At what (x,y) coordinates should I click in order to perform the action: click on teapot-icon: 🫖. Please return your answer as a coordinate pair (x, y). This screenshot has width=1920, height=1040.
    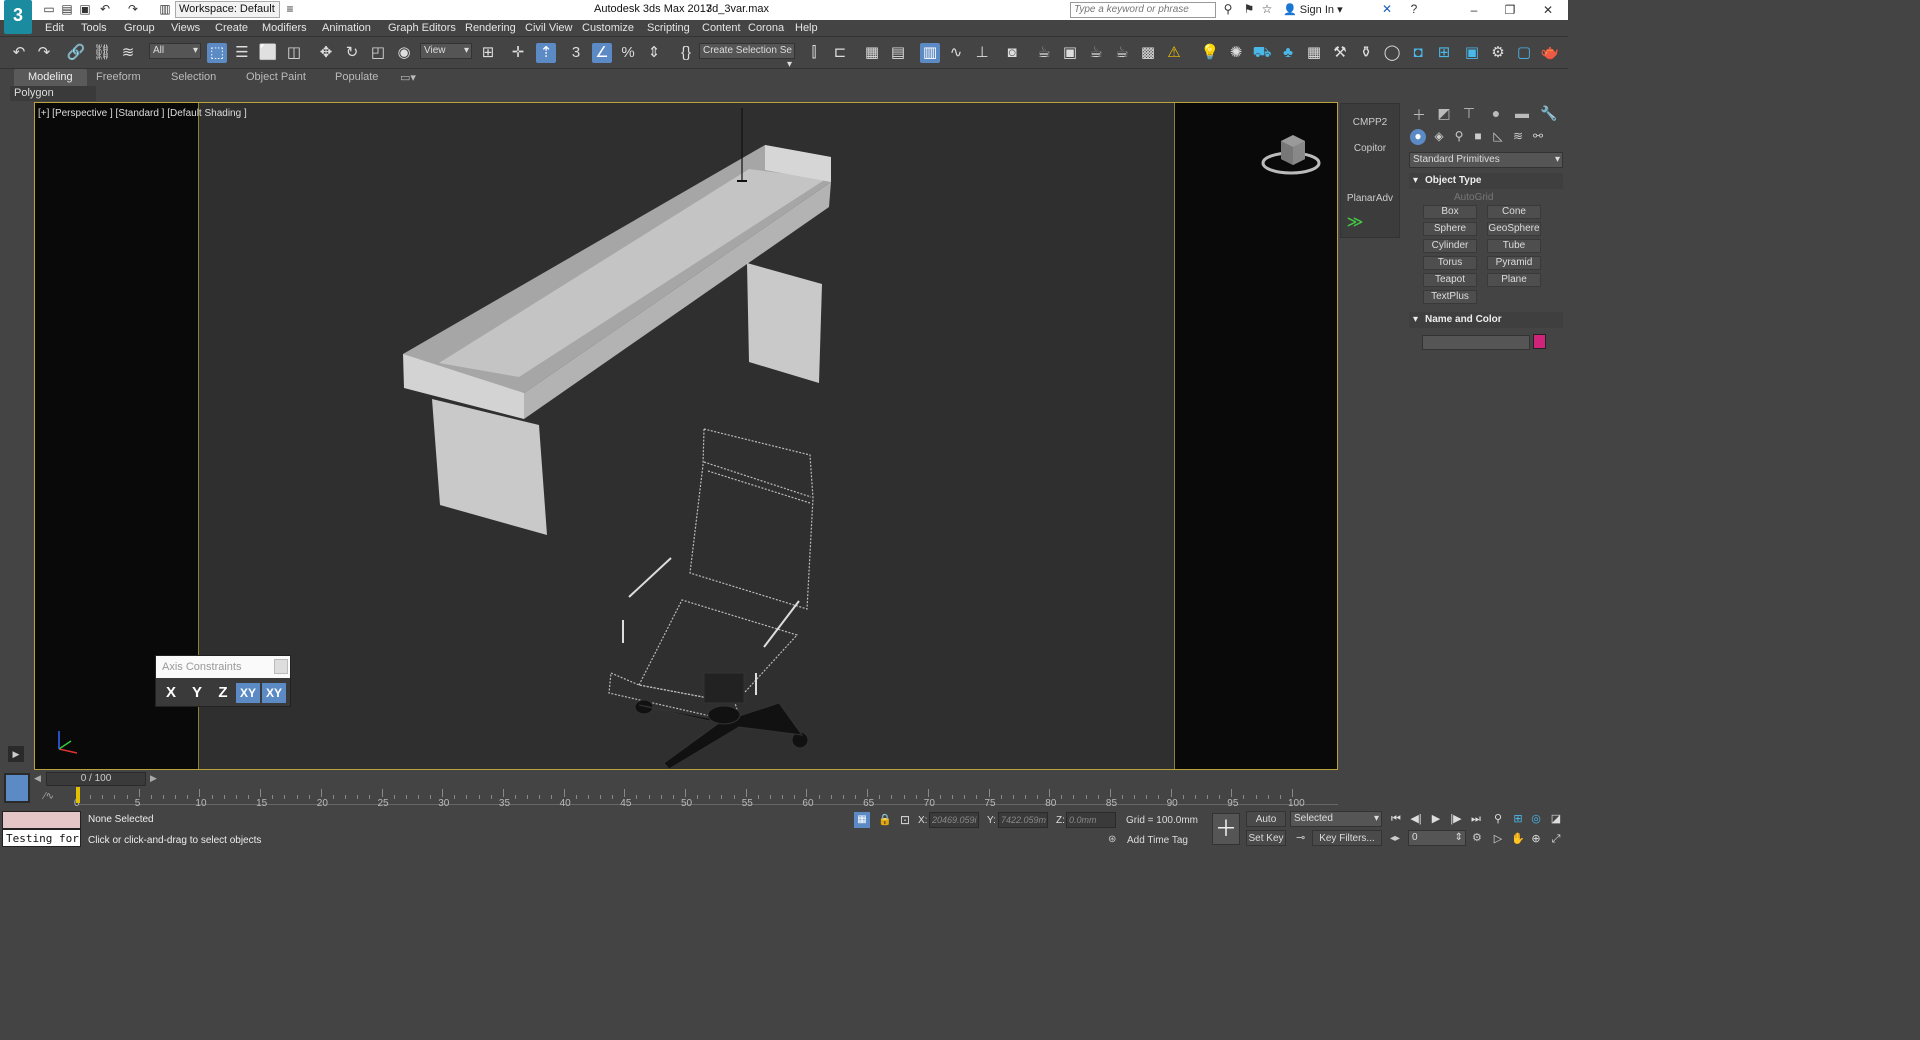
    Looking at the image, I should click on (1550, 53).